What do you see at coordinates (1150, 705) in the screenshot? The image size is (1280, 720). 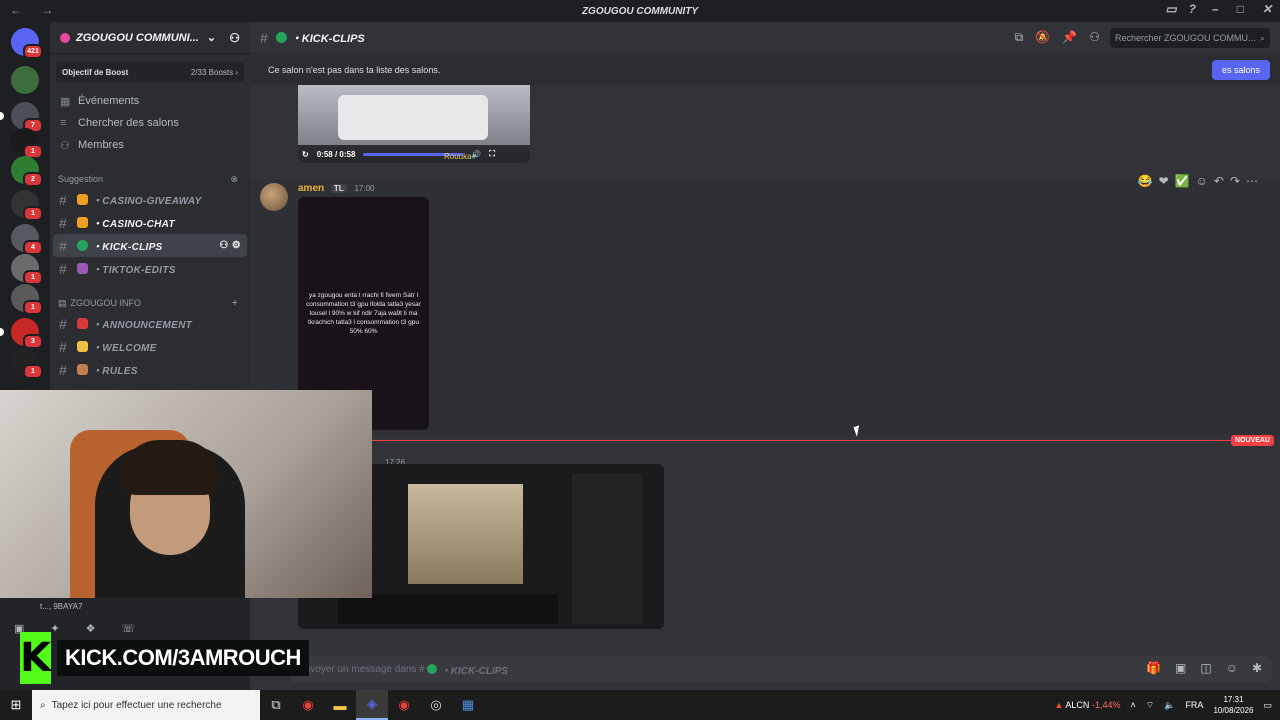 I see `network-icon: ⌔` at bounding box center [1150, 705].